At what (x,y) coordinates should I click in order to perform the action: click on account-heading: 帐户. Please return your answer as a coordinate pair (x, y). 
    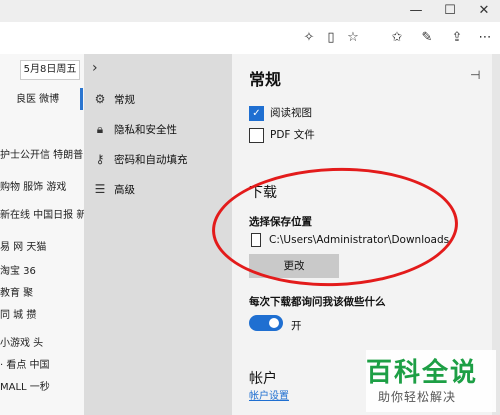
    Looking at the image, I should click on (263, 379).